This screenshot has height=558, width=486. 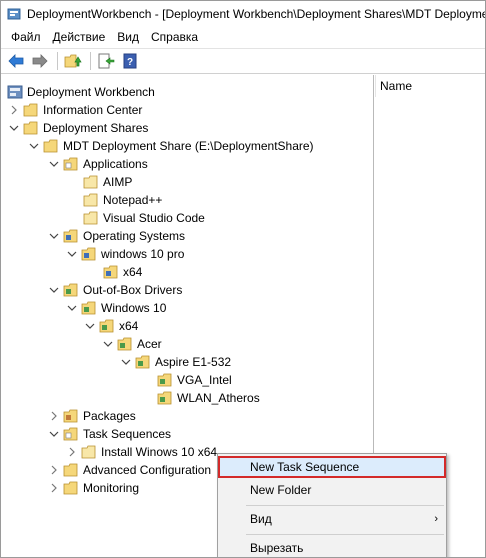 I want to click on forward-icon, so click(x=40, y=61).